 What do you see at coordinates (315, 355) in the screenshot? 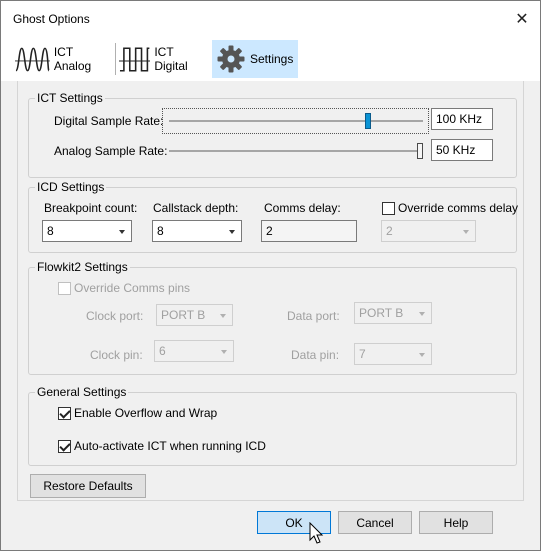
I see `data-pin-label: Data pin:` at bounding box center [315, 355].